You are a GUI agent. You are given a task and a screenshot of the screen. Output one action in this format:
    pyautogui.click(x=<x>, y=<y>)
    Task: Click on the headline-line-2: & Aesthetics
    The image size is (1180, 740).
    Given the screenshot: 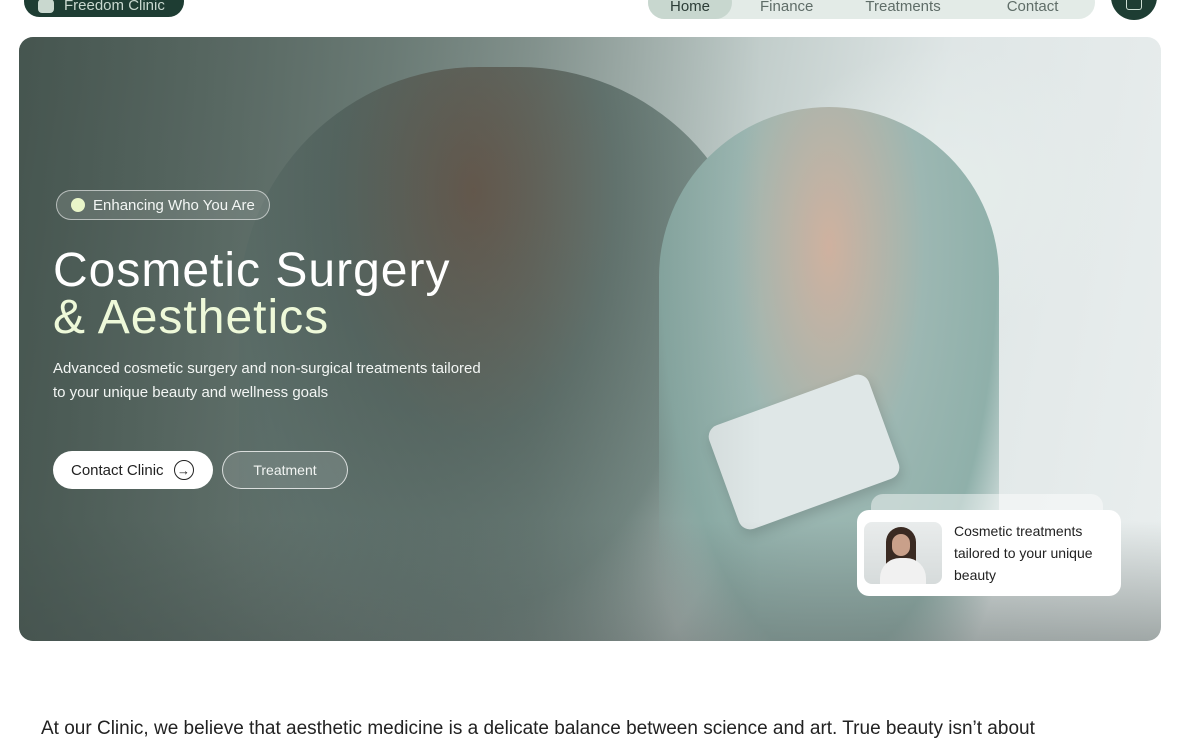 What is the action you would take?
    pyautogui.click(x=191, y=317)
    